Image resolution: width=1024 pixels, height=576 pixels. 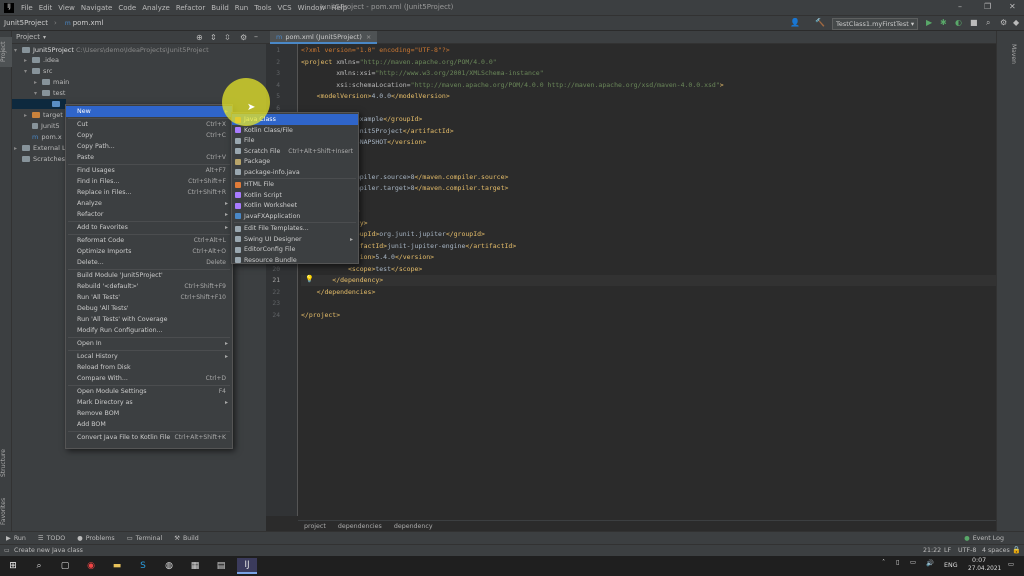 What do you see at coordinates (360, 526) in the screenshot?
I see `breadcrumb-dependencies-tag: dependencies` at bounding box center [360, 526].